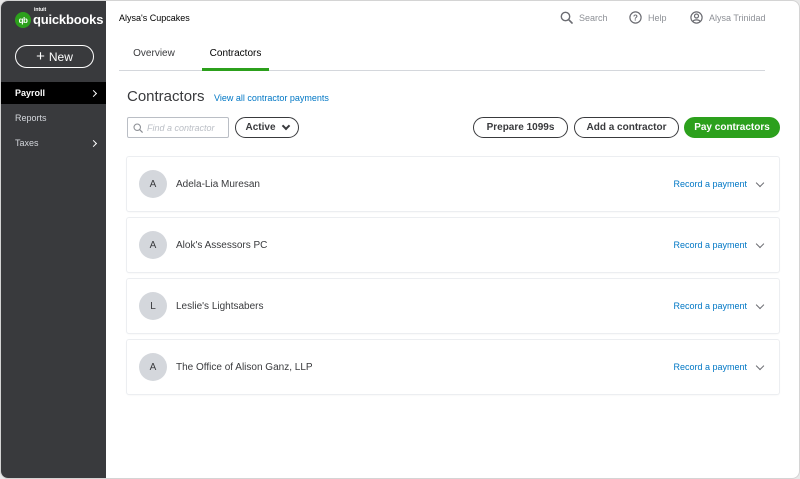 The height and width of the screenshot is (479, 800). I want to click on new-button: + New, so click(54, 56).